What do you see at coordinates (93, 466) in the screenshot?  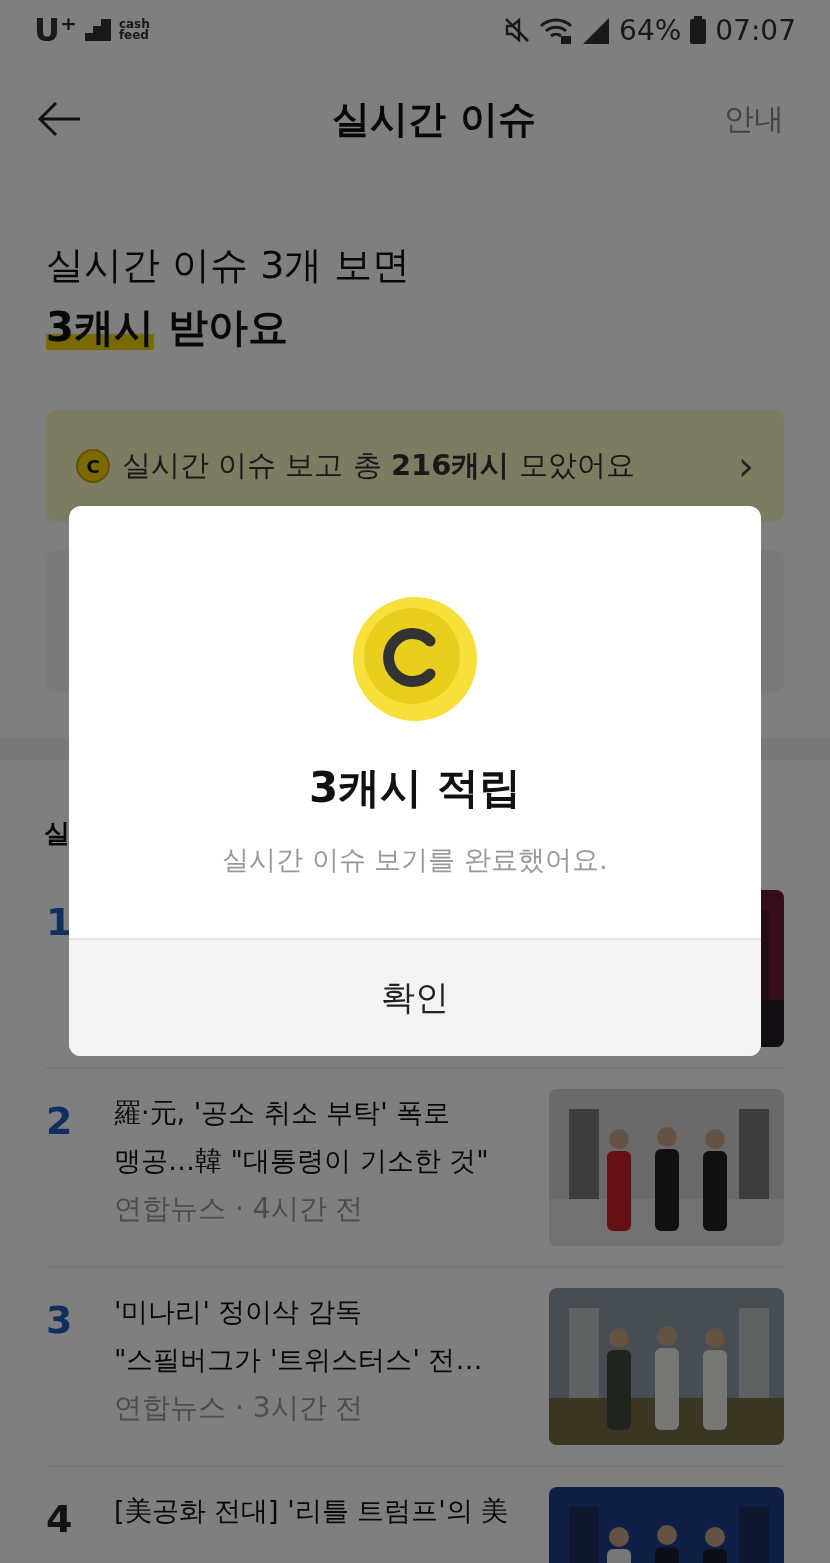 I see `coin-icon: C` at bounding box center [93, 466].